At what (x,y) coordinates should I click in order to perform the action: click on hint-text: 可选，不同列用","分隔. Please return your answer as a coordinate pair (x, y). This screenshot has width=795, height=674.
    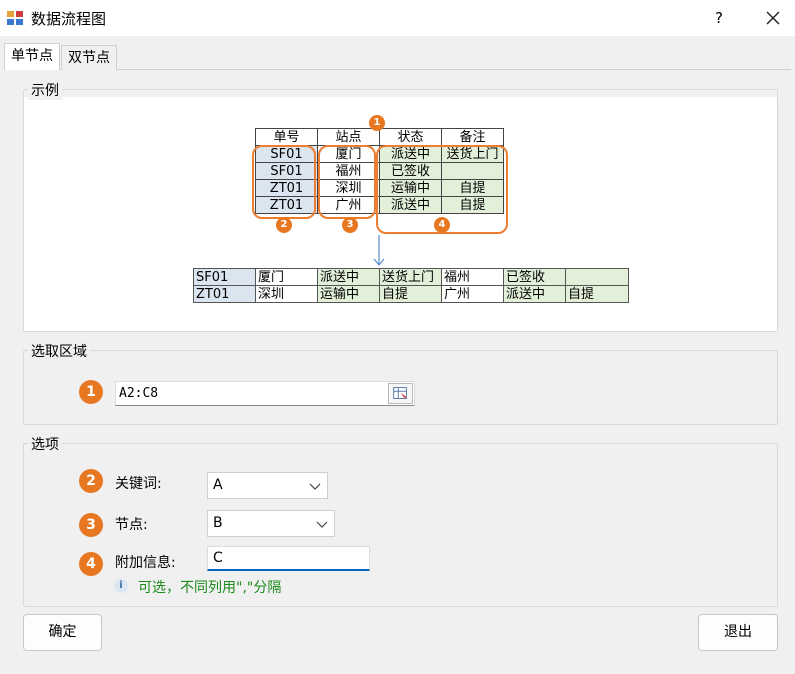
    Looking at the image, I should click on (210, 588).